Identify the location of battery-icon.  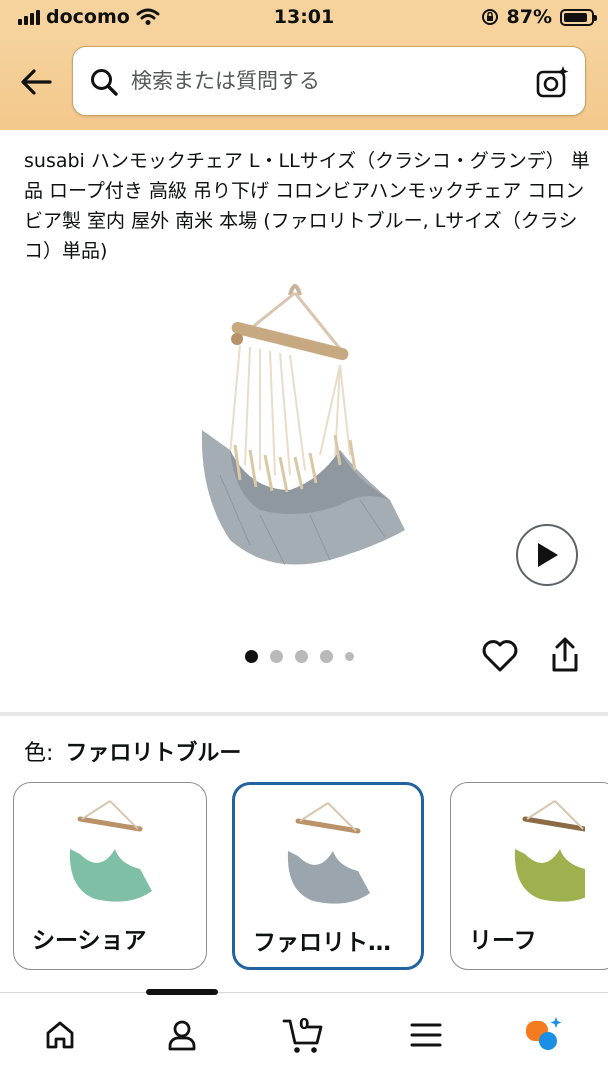
(578, 17).